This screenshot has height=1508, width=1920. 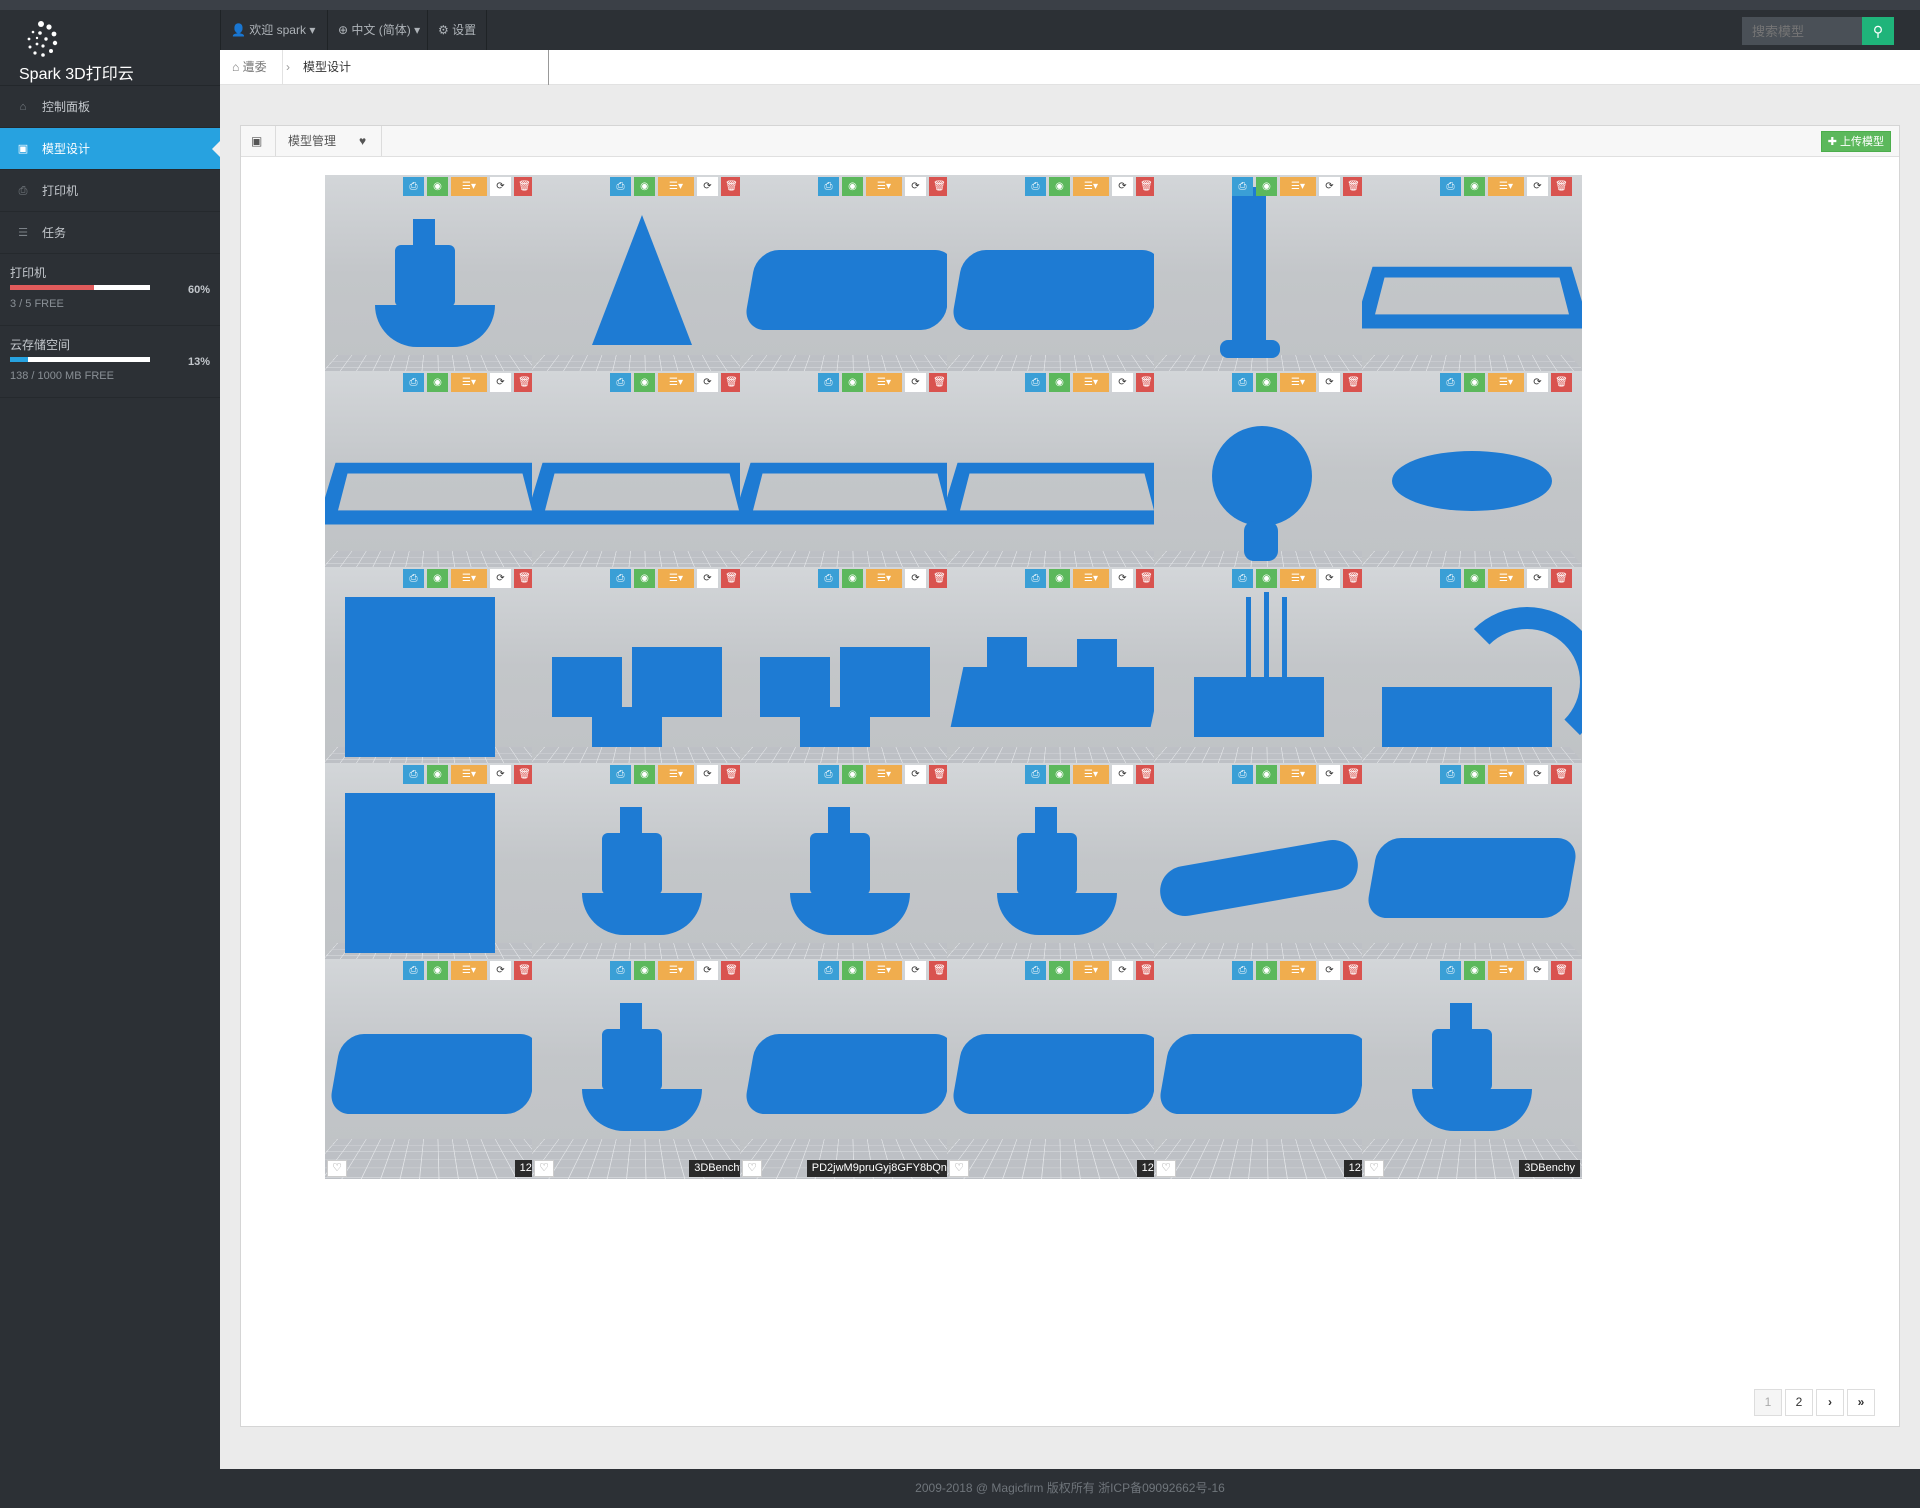 I want to click on page-2: 2, so click(x=1799, y=1402).